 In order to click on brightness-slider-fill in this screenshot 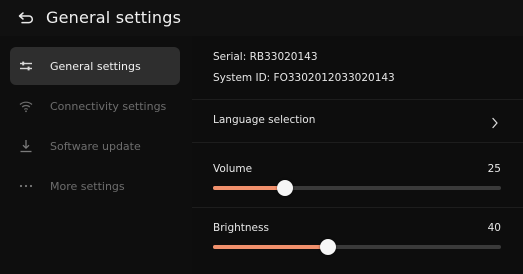, I will do `click(270, 247)`.